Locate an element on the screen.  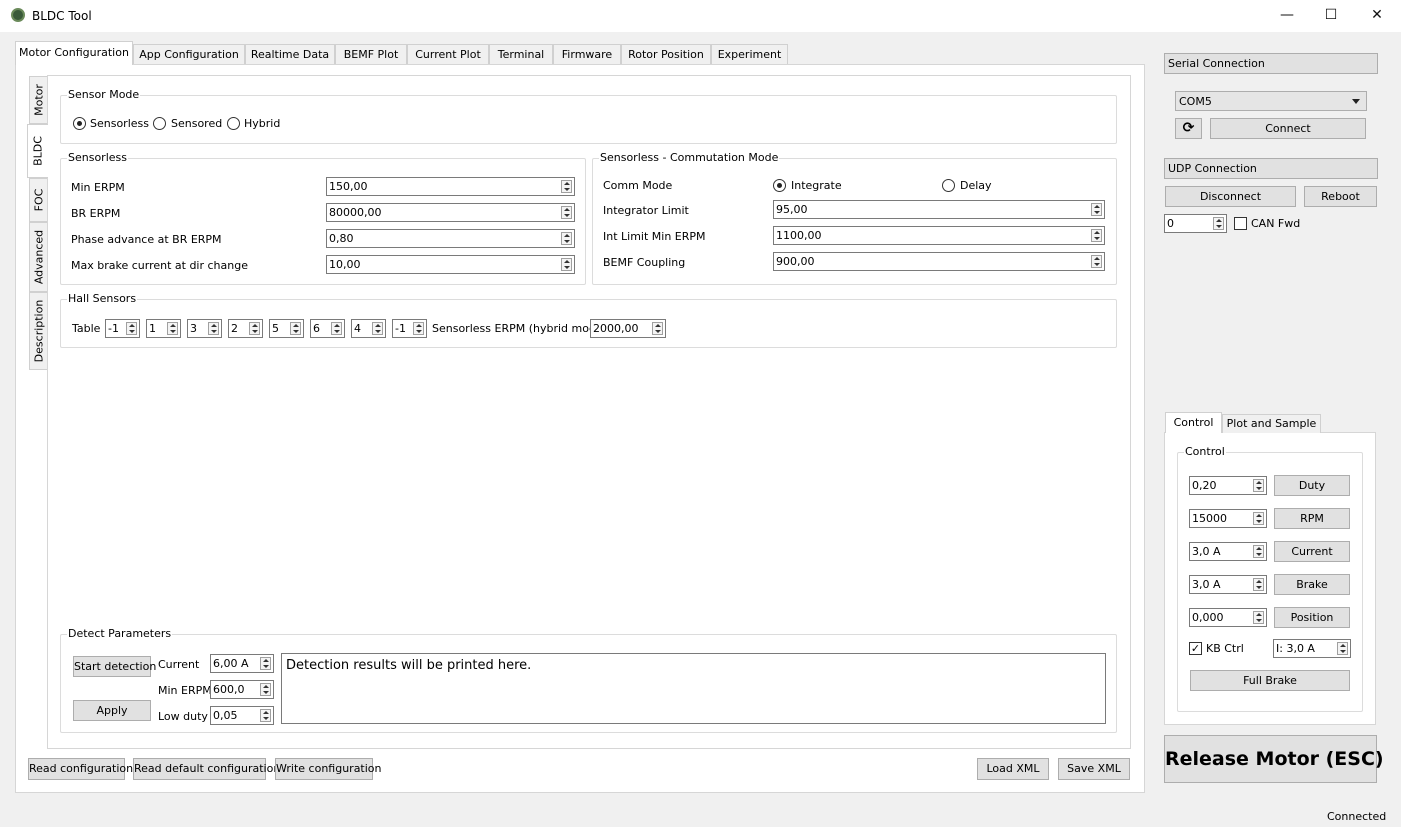
hybrid-radio is located at coordinates (233, 123).